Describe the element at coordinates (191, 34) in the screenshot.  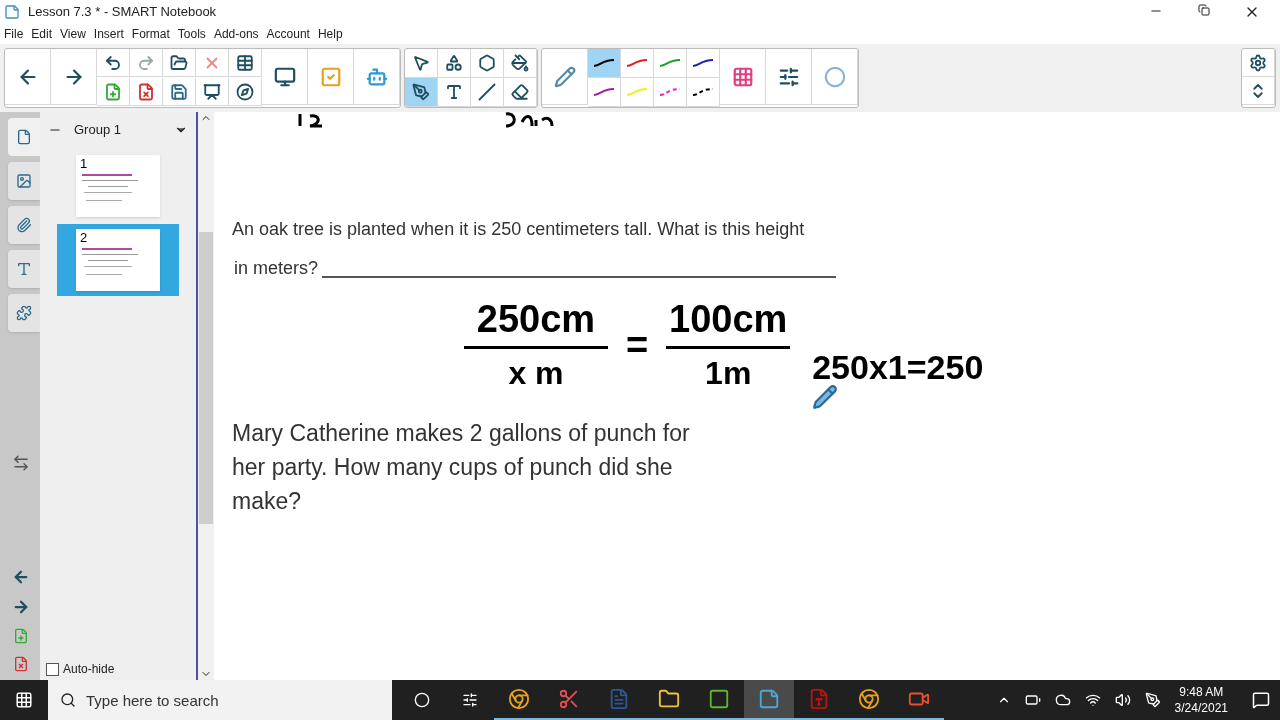
I see `menu-item: Tools` at that location.